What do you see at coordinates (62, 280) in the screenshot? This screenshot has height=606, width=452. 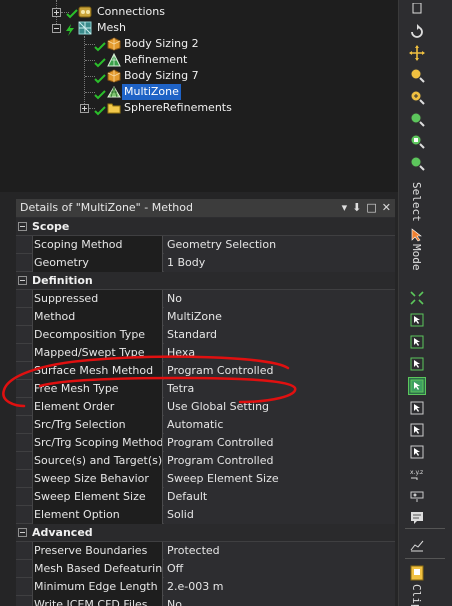 I see `section-label: Definition` at bounding box center [62, 280].